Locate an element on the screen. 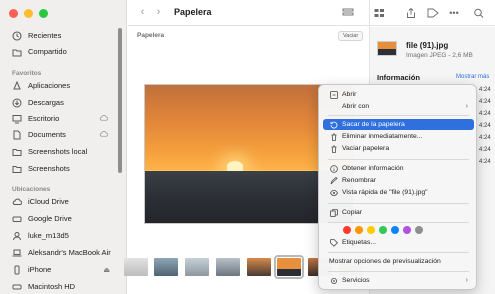 The image size is (495, 294). sidebar-item-macintosh-hd: Macintosh HD is located at coordinates (43, 286).